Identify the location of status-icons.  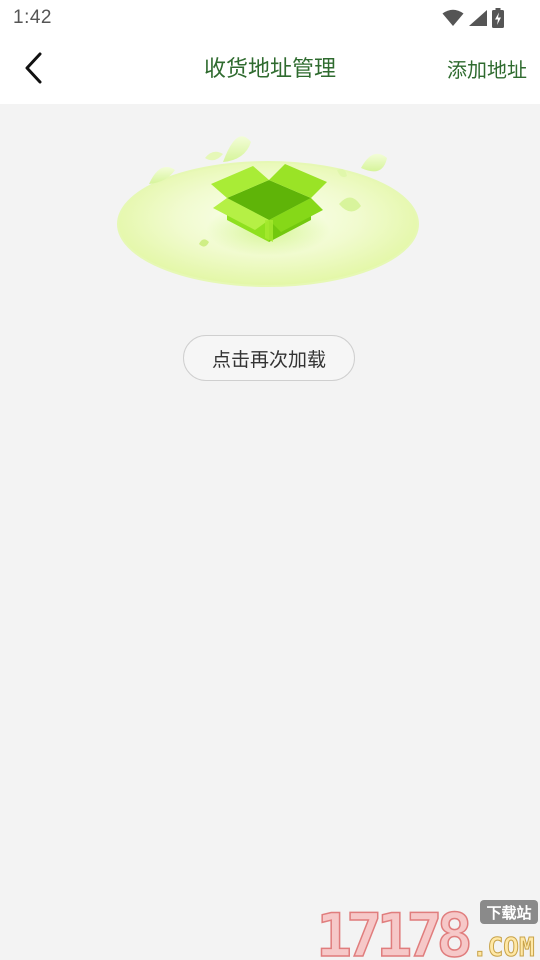
(473, 18).